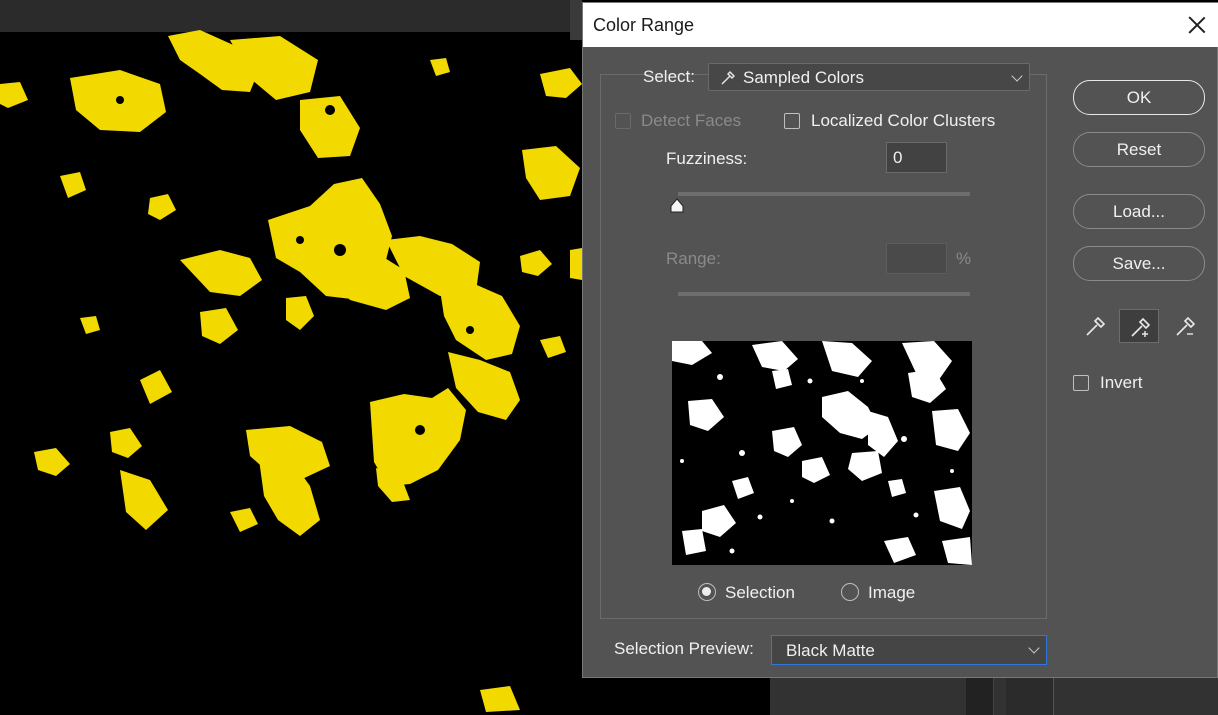 This screenshot has height=715, width=1218. I want to click on range-label: Range:, so click(693, 258).